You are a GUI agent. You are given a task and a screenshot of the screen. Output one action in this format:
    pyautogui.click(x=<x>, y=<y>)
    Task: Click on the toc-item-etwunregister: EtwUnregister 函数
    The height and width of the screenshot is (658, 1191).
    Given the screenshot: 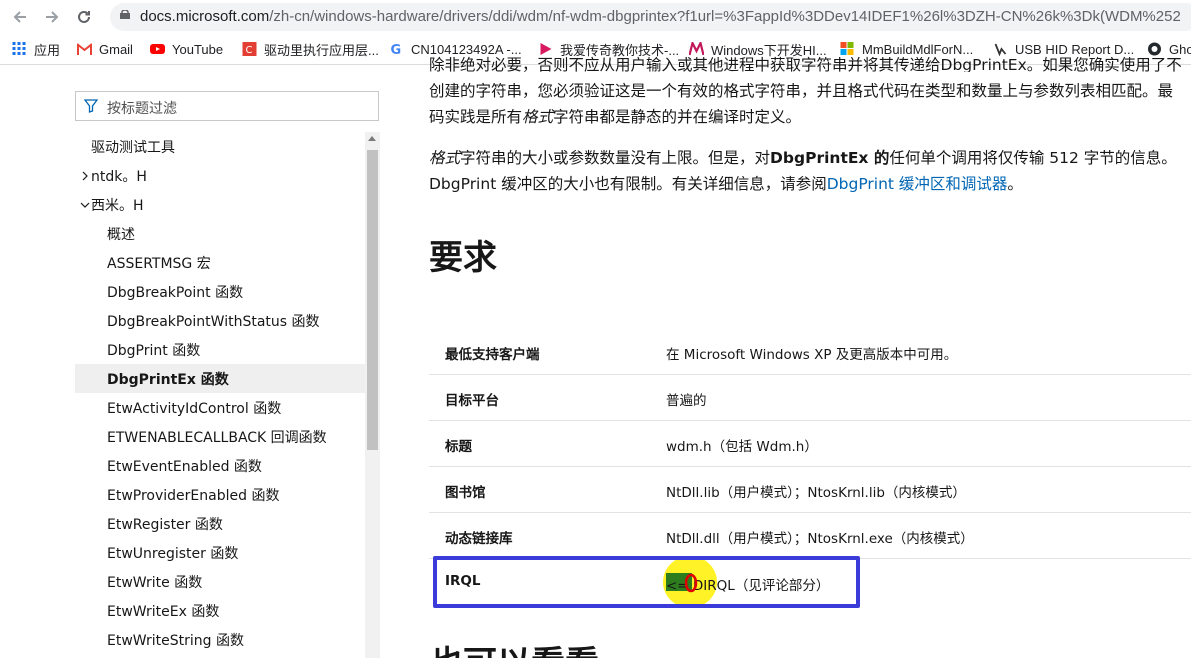 What is the action you would take?
    pyautogui.click(x=220, y=552)
    